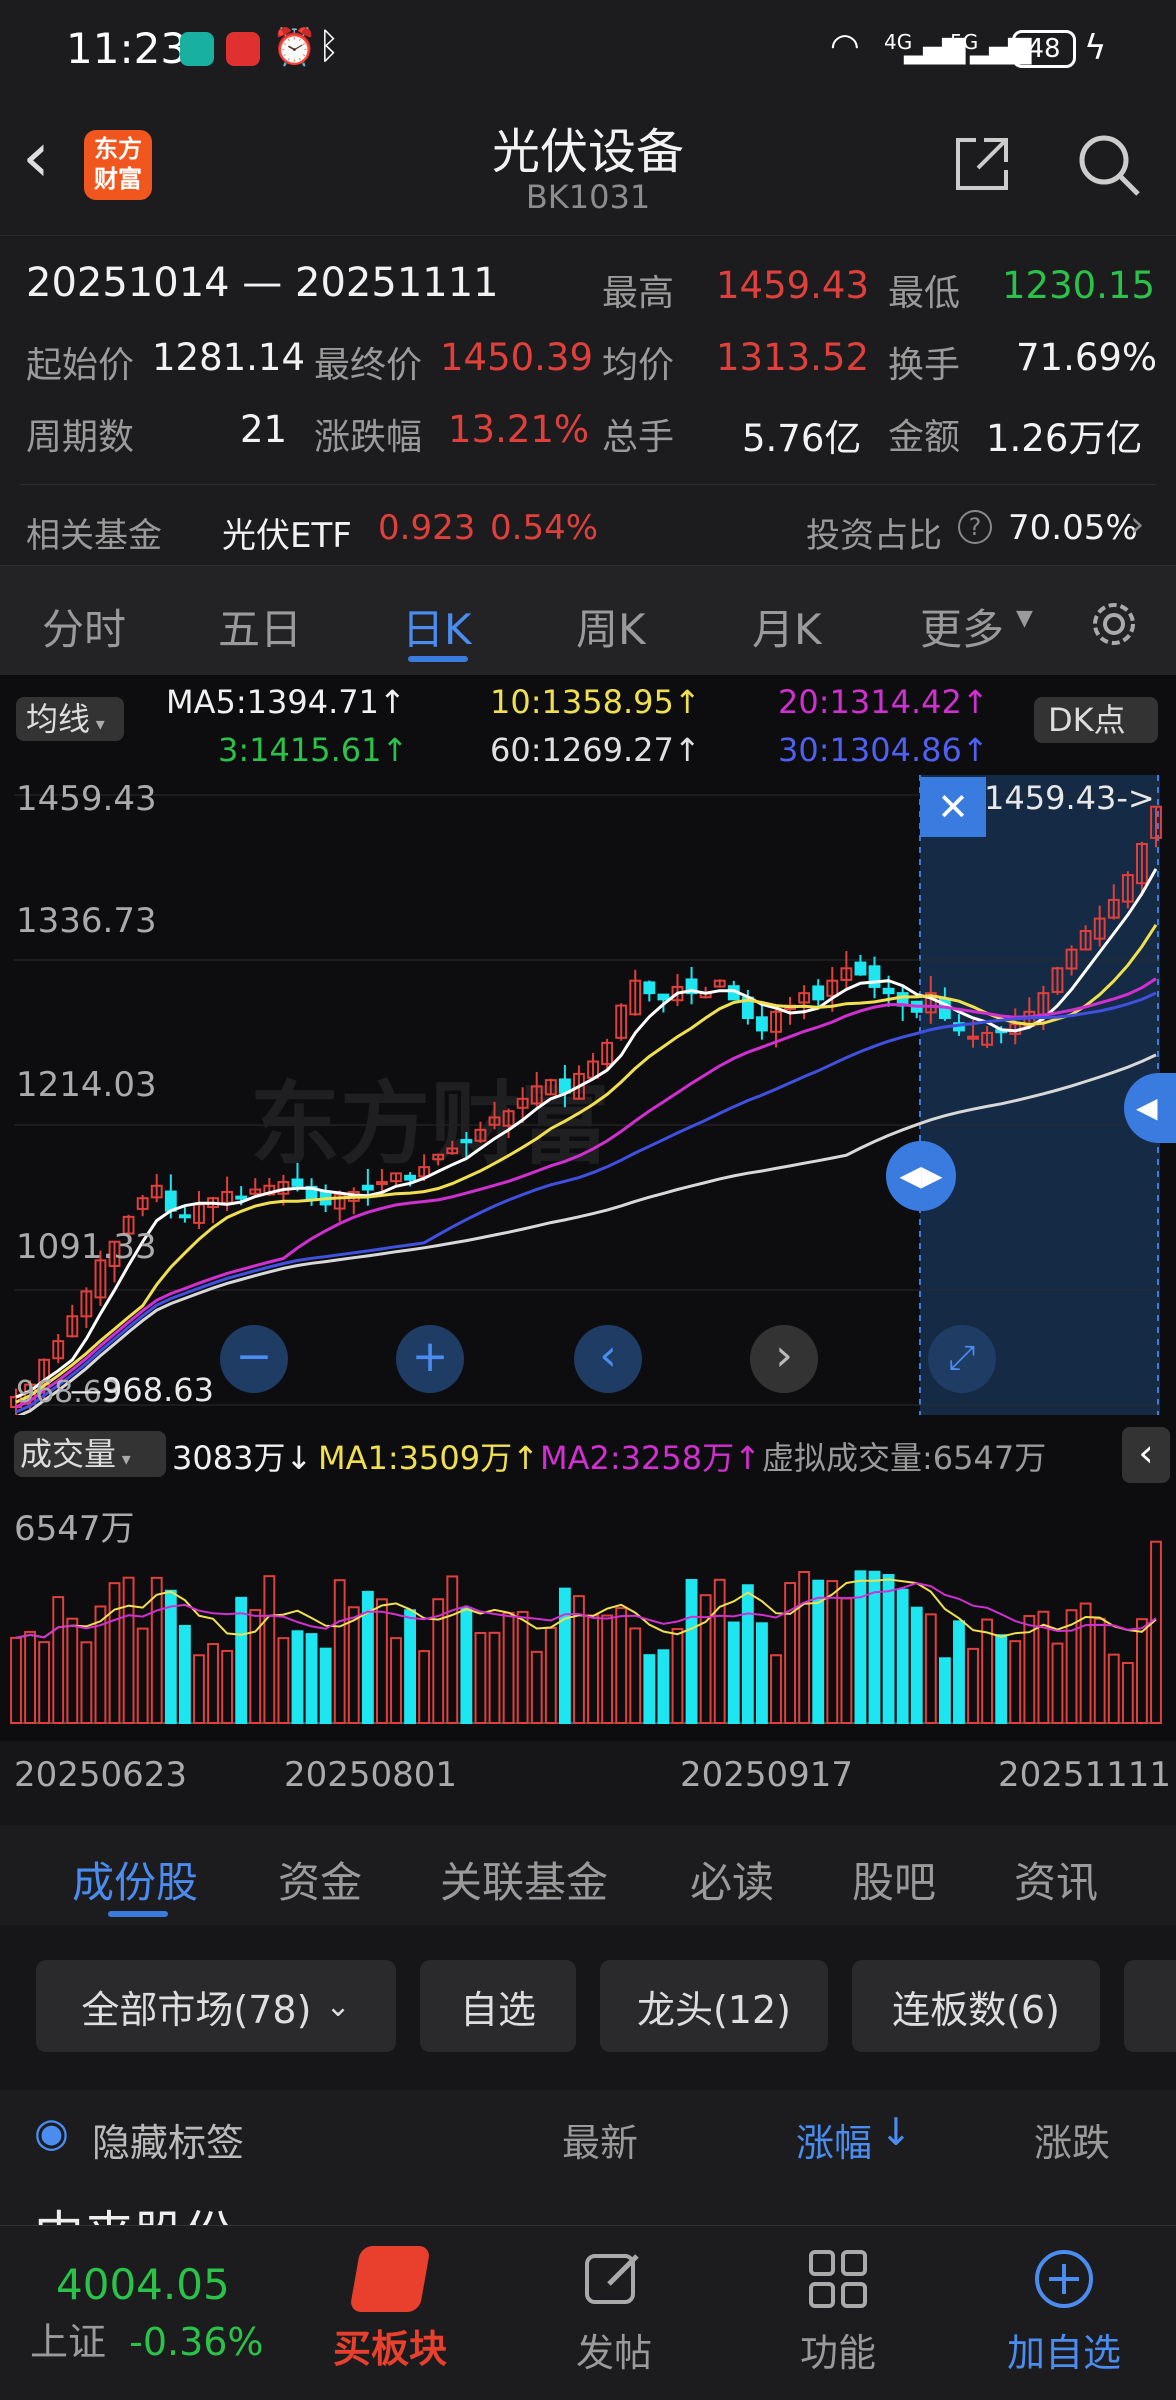 This screenshot has width=1176, height=2400. I want to click on index-name: 上证, so click(68, 2342).